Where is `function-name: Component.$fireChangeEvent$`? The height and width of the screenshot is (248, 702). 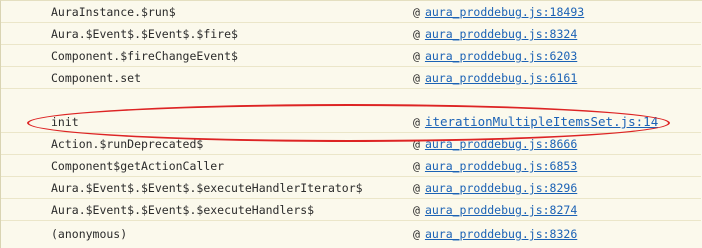 function-name: Component.$fireChangeEvent$ is located at coordinates (144, 56).